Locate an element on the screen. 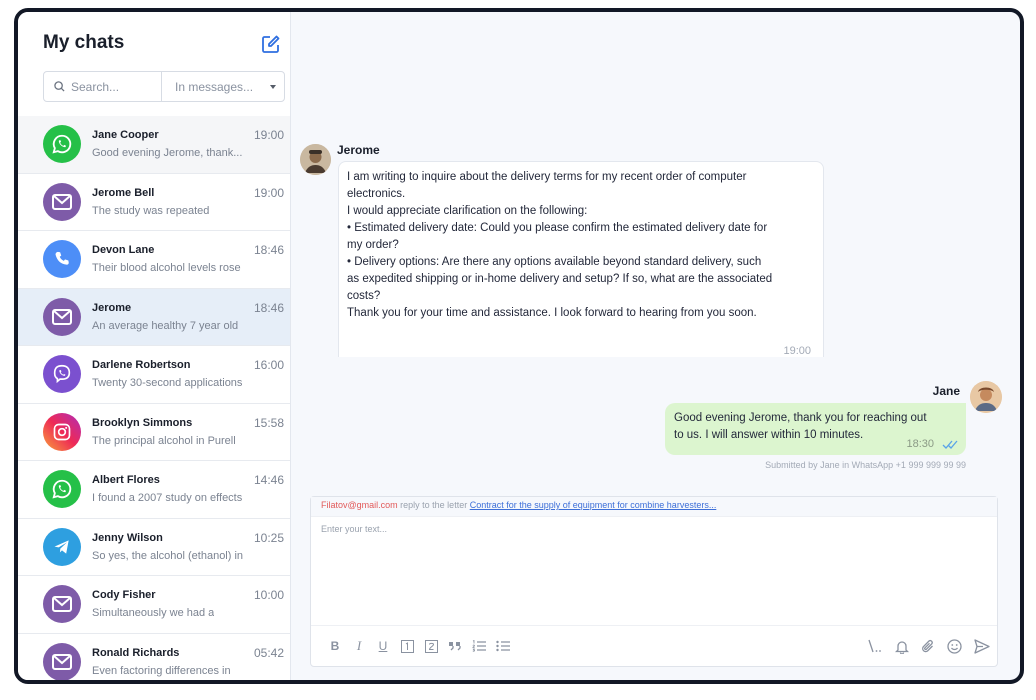 The width and height of the screenshot is (1036, 700). formatting-toolbar: B I U is located at coordinates (654, 645).